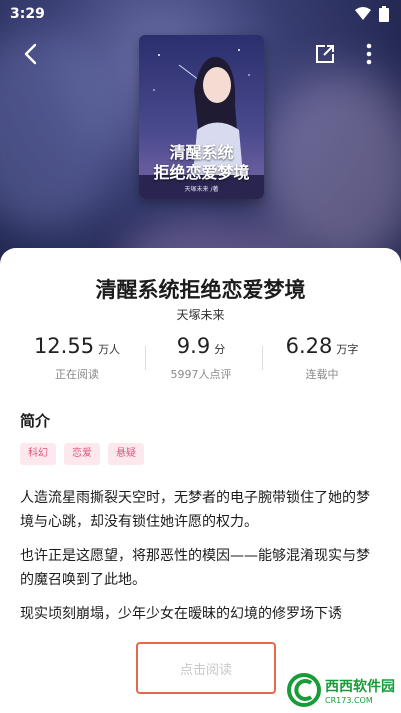 Image resolution: width=401 pixels, height=713 pixels. I want to click on book-stats: 12.55 万人 正在阅读 9.9 分 5997人点评 6.28 万字 连载中, so click(200, 364).